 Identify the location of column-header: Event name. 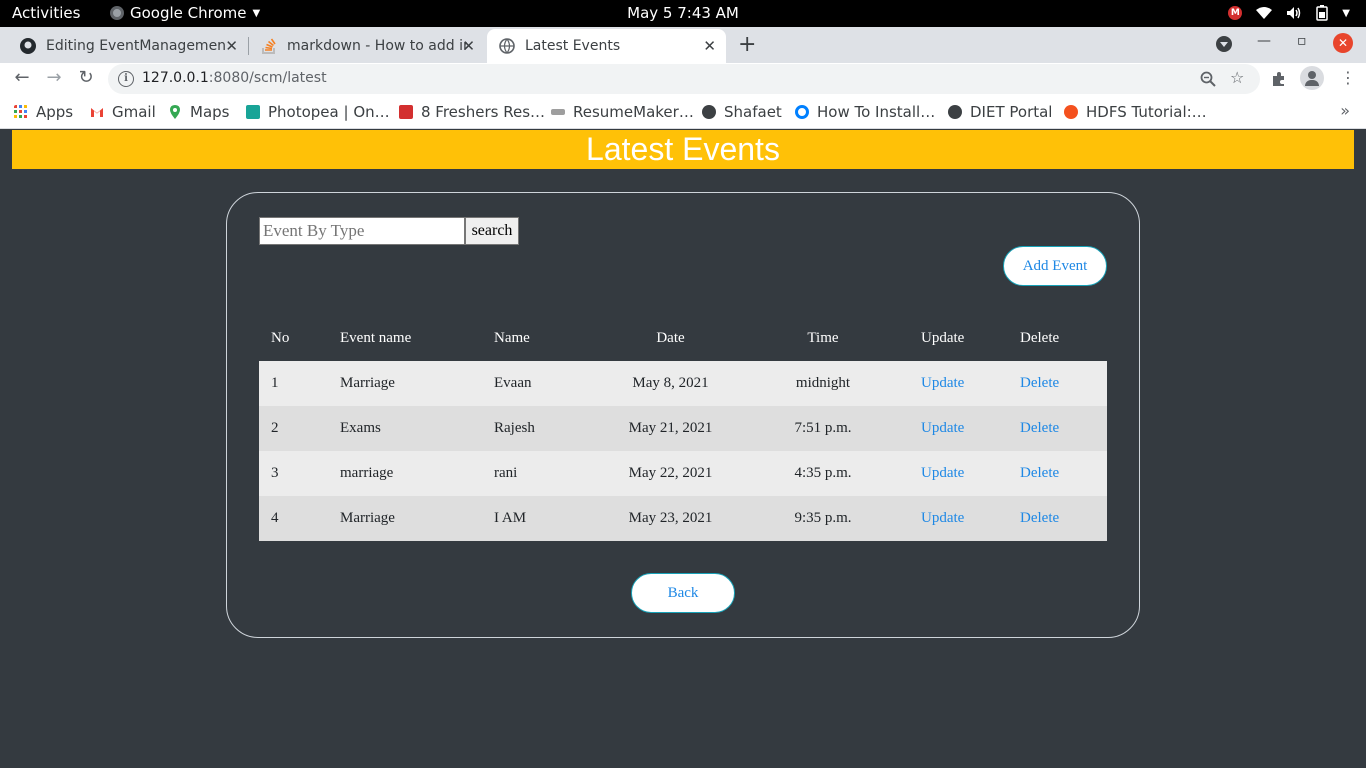
(376, 338).